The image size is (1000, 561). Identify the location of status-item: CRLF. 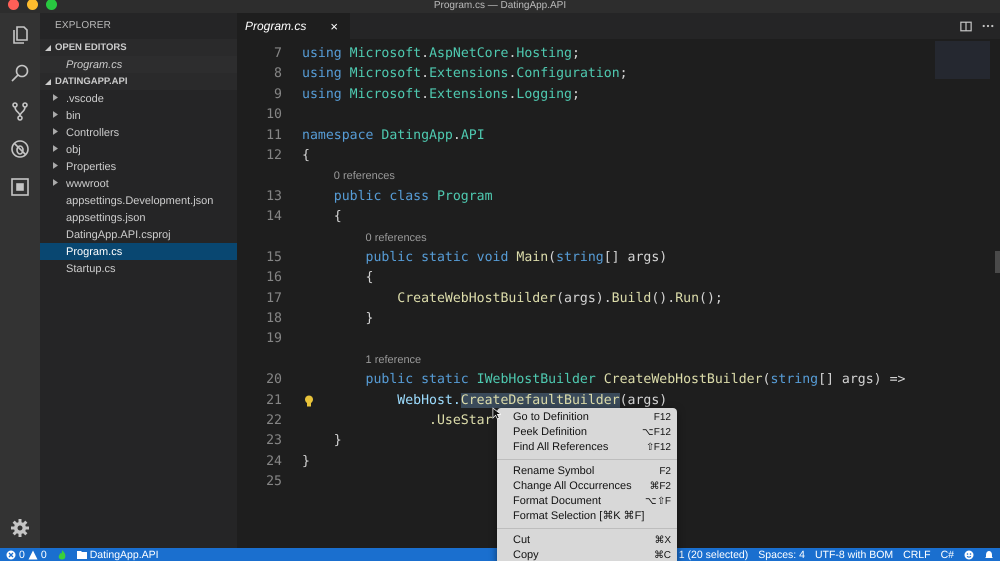
(917, 554).